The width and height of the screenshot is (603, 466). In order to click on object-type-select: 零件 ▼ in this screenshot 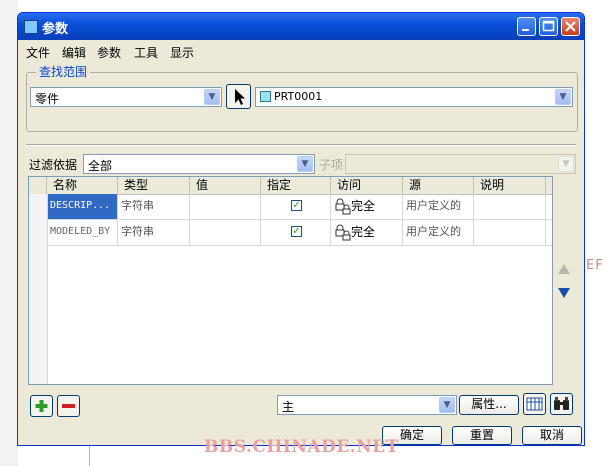, I will do `click(126, 97)`.